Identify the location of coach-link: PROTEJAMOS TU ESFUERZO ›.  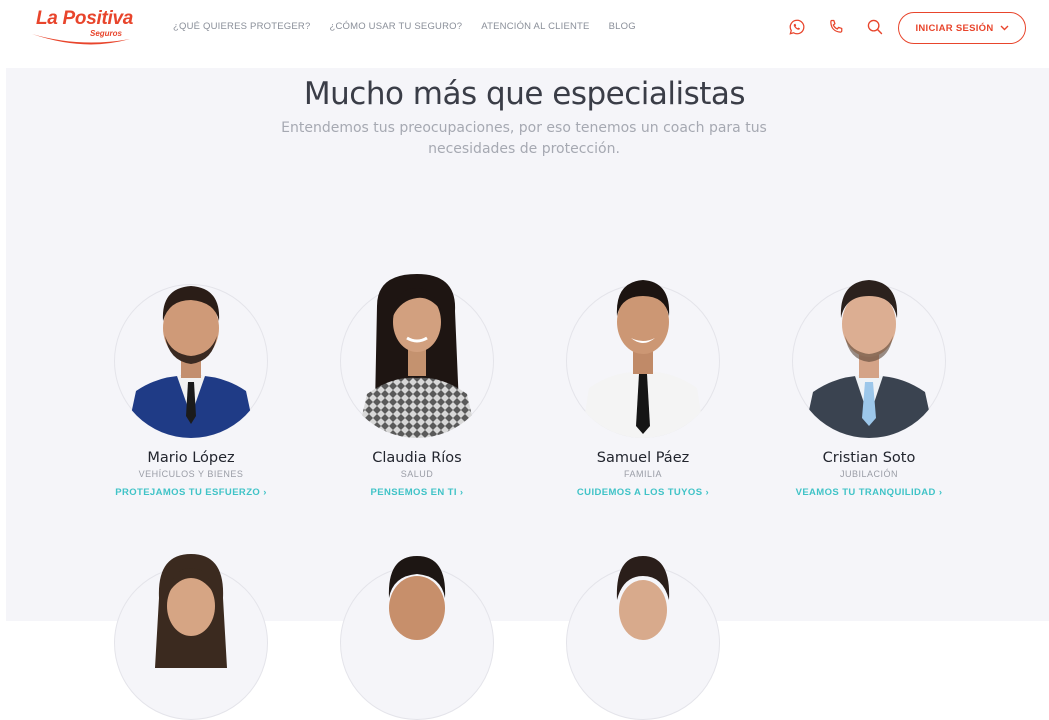
(191, 492).